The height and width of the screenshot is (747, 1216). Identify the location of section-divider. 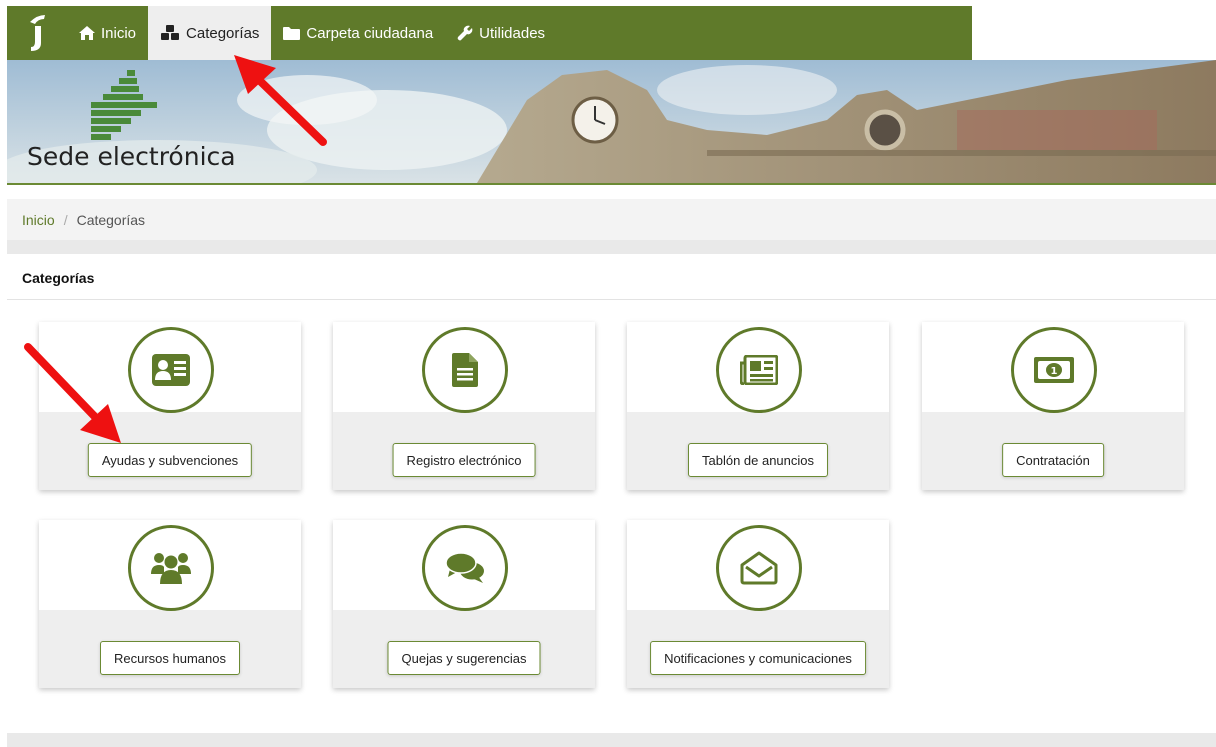
(611, 299).